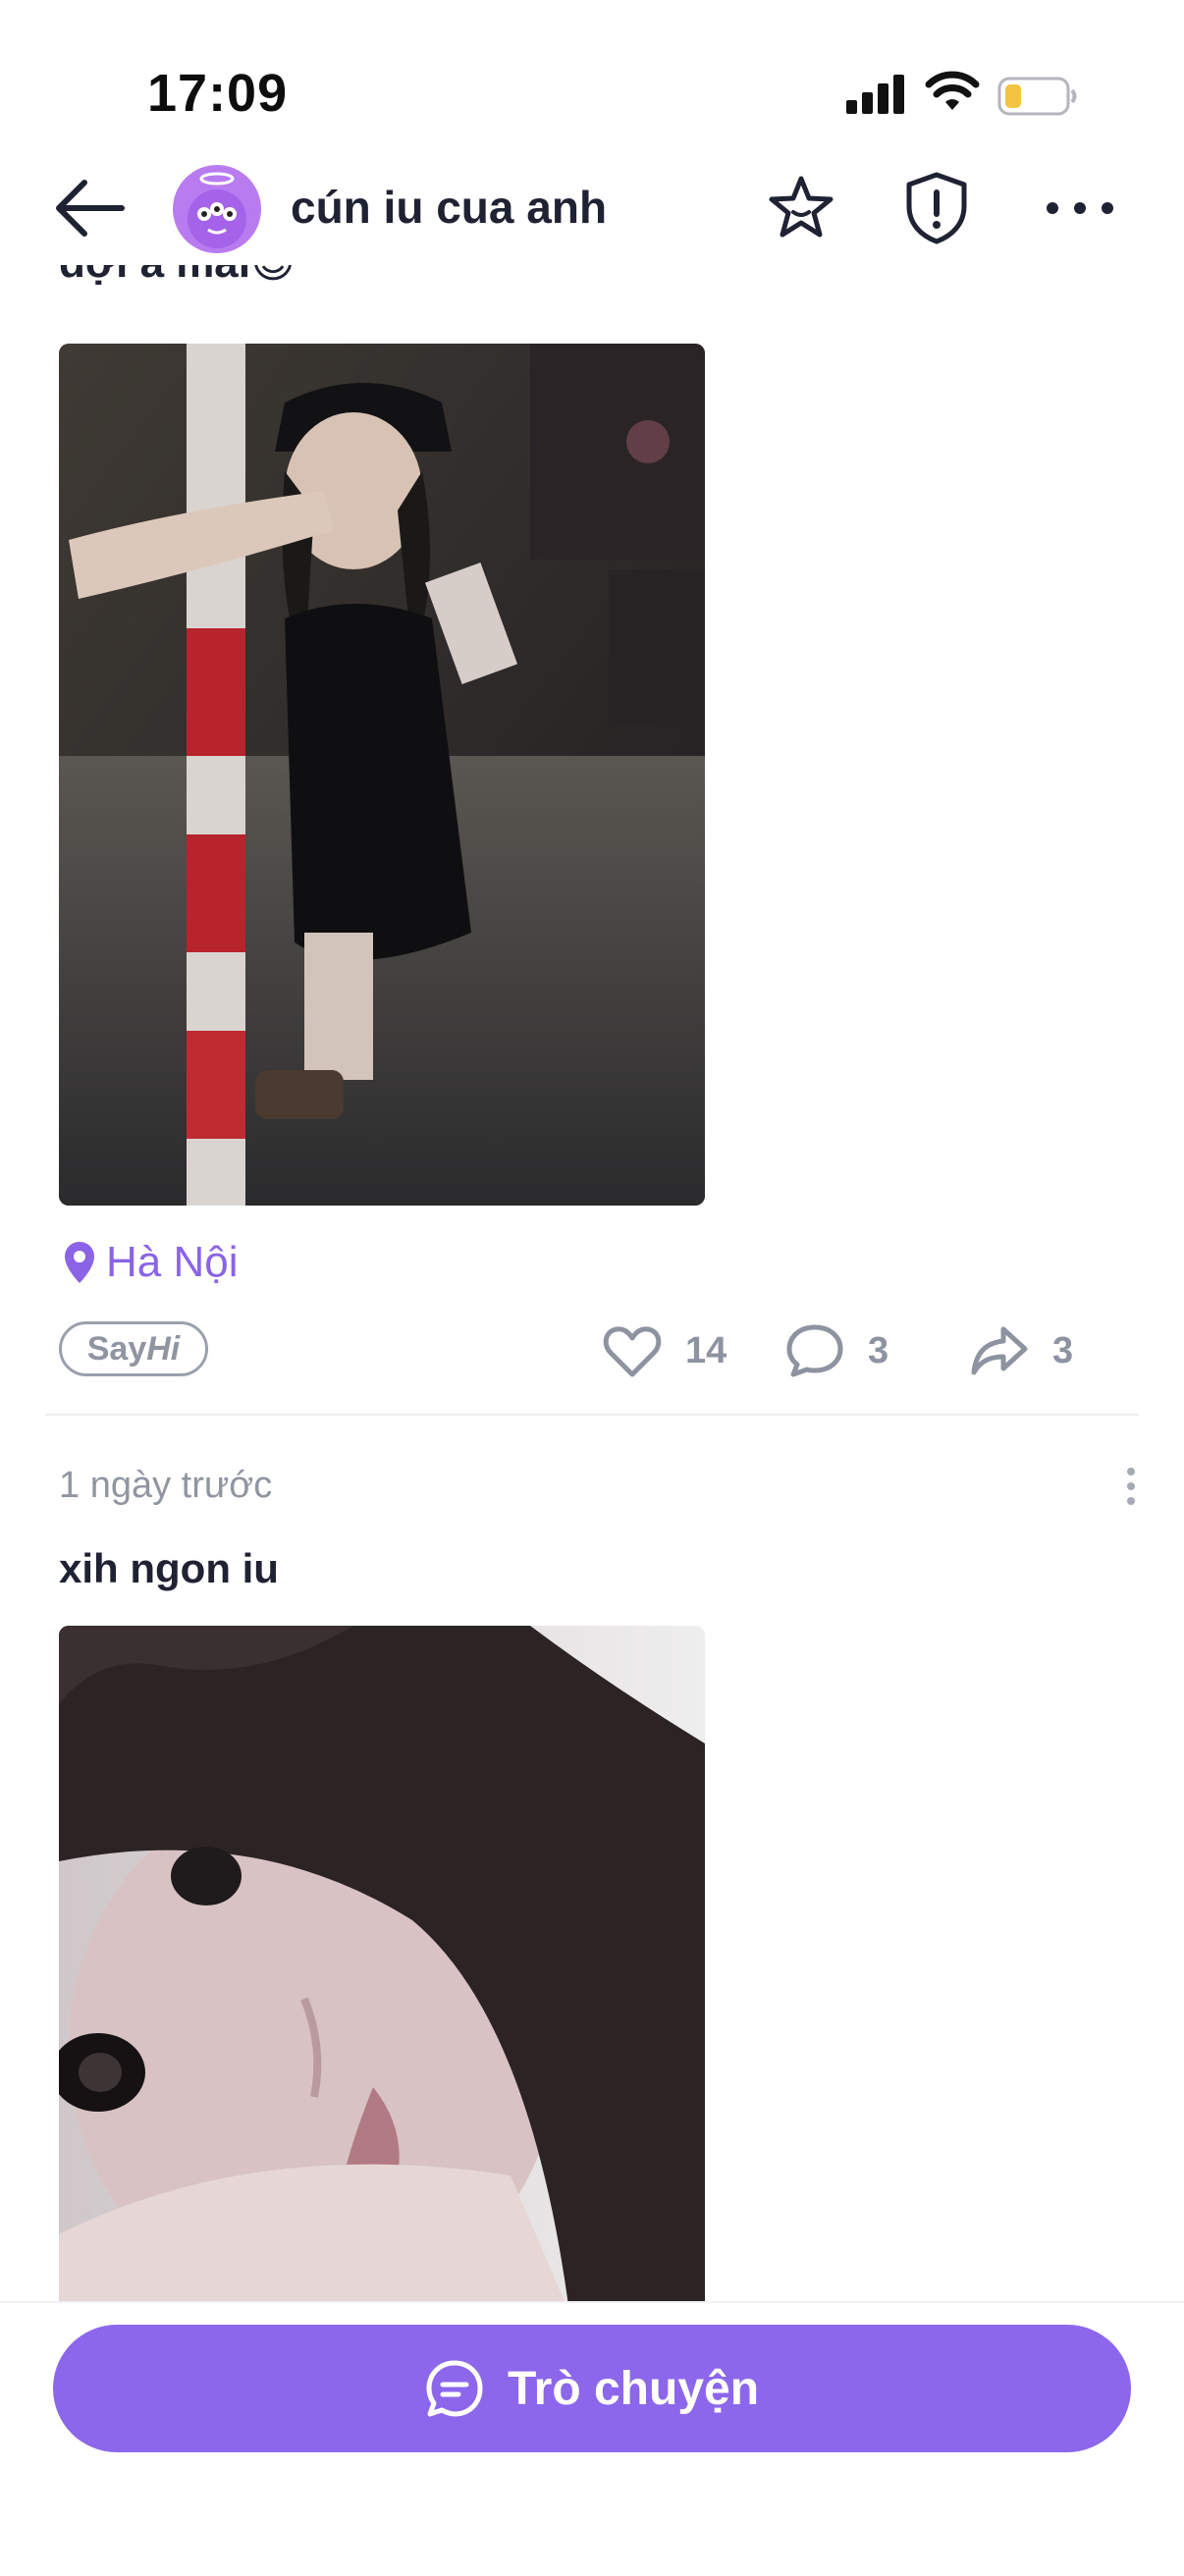  Describe the element at coordinates (172, 1262) in the screenshot. I see `location-label: Hà Nội` at that location.